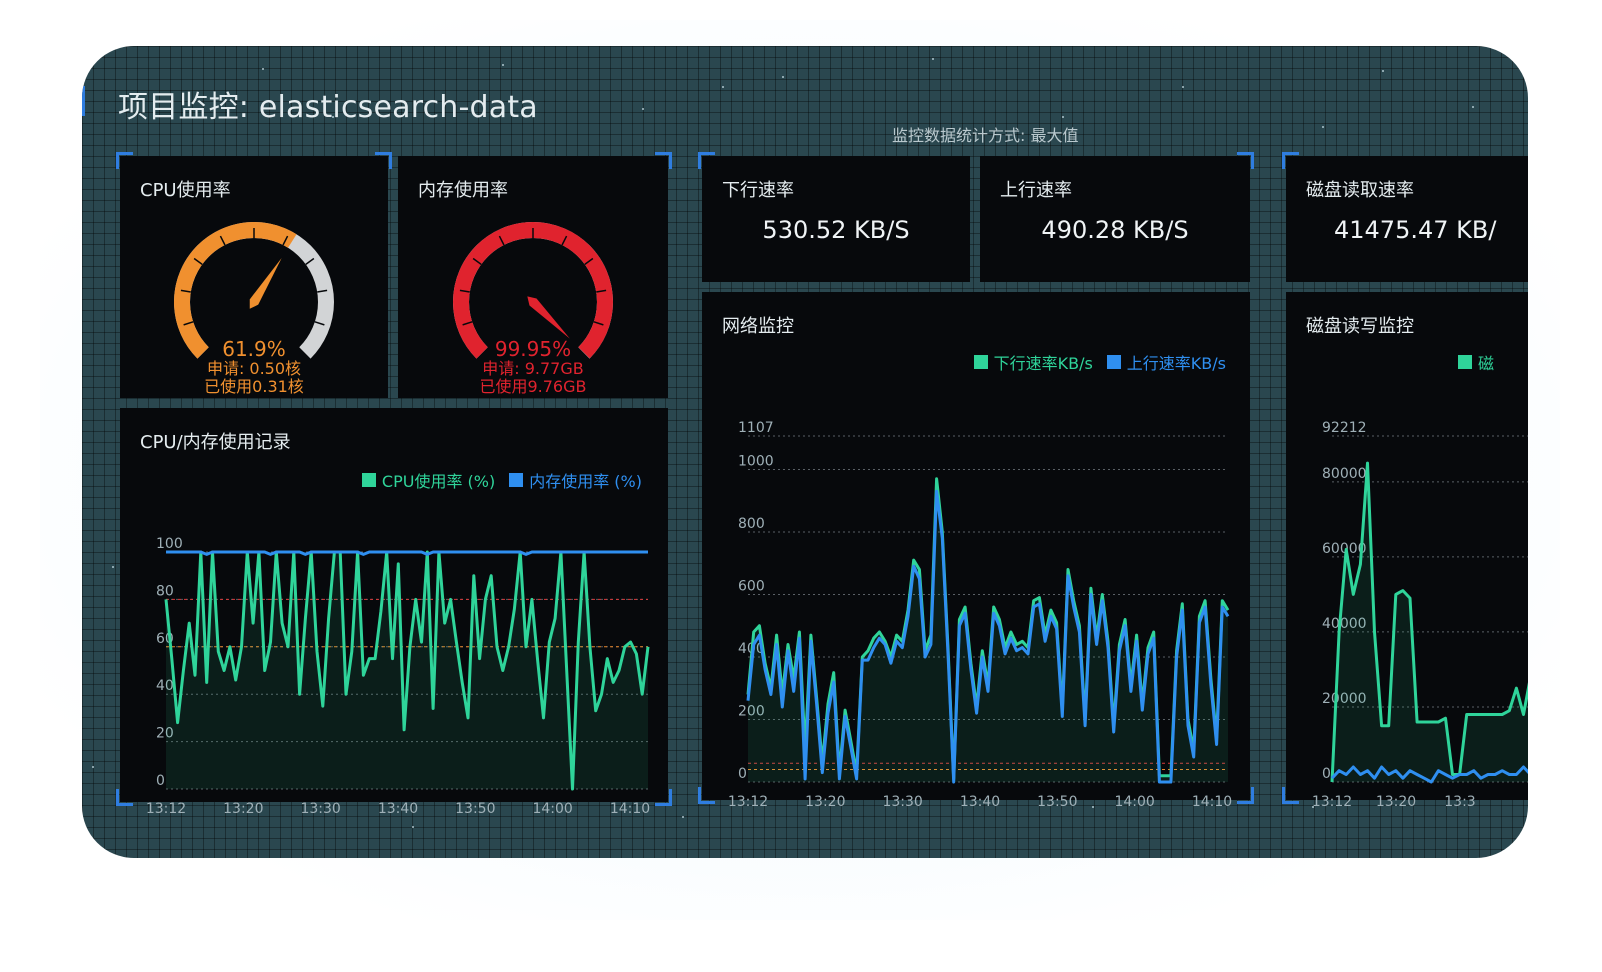  I want to click on series-line, so click(407, 553).